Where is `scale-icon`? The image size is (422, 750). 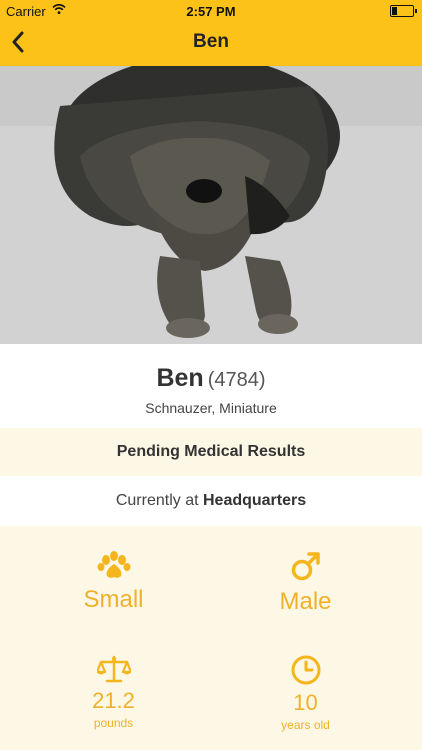
scale-icon is located at coordinates (113, 669).